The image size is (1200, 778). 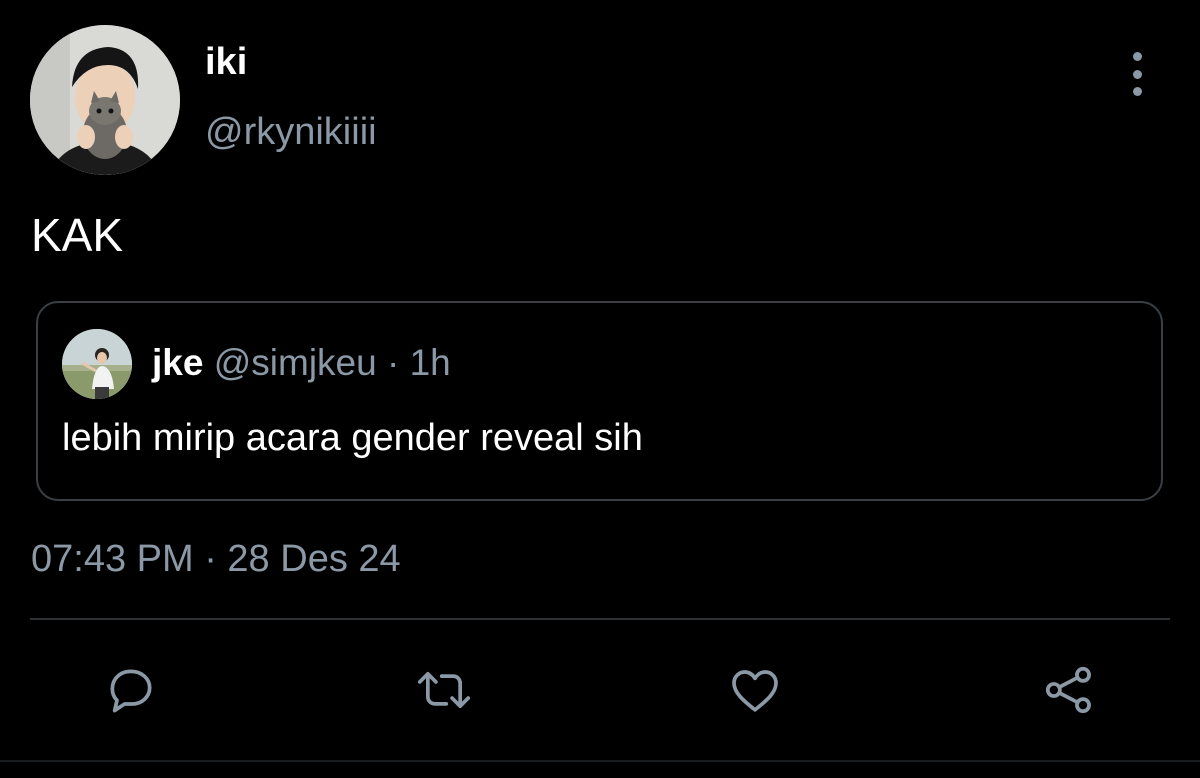 What do you see at coordinates (430, 362) in the screenshot?
I see `quoted-time: 1h` at bounding box center [430, 362].